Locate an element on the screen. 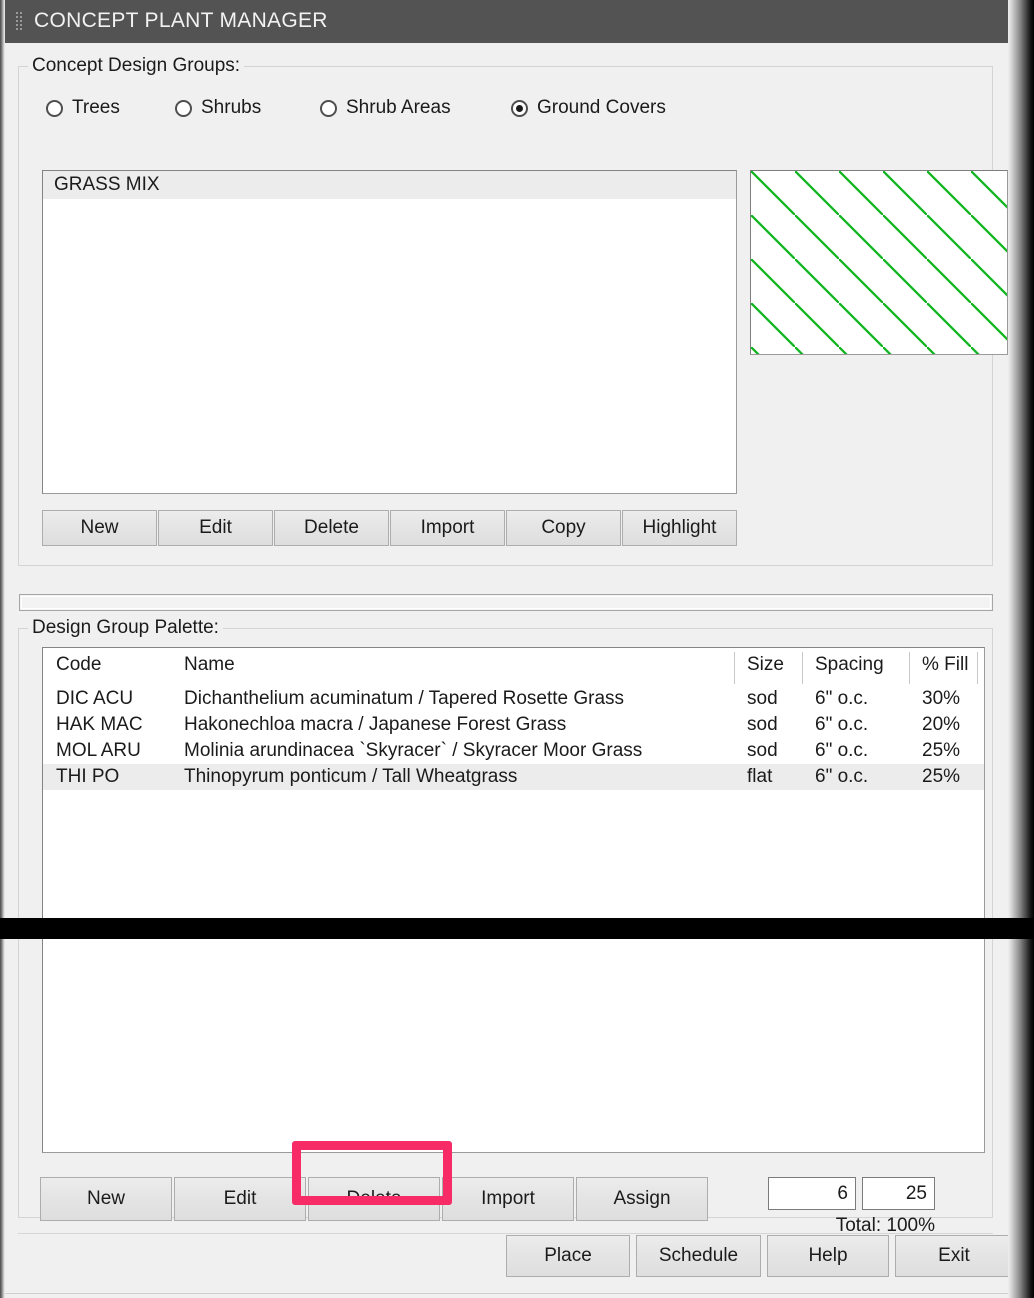 Image resolution: width=1034 pixels, height=1298 pixels. list-item: GRASS MIX is located at coordinates (389, 185).